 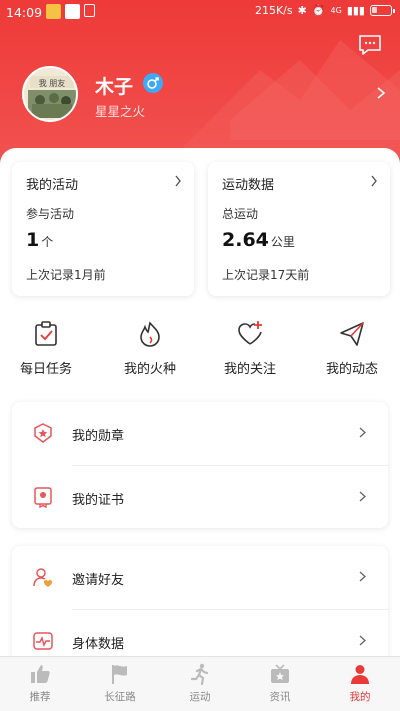 What do you see at coordinates (273, 10) in the screenshot?
I see `network-speed: 215K/s` at bounding box center [273, 10].